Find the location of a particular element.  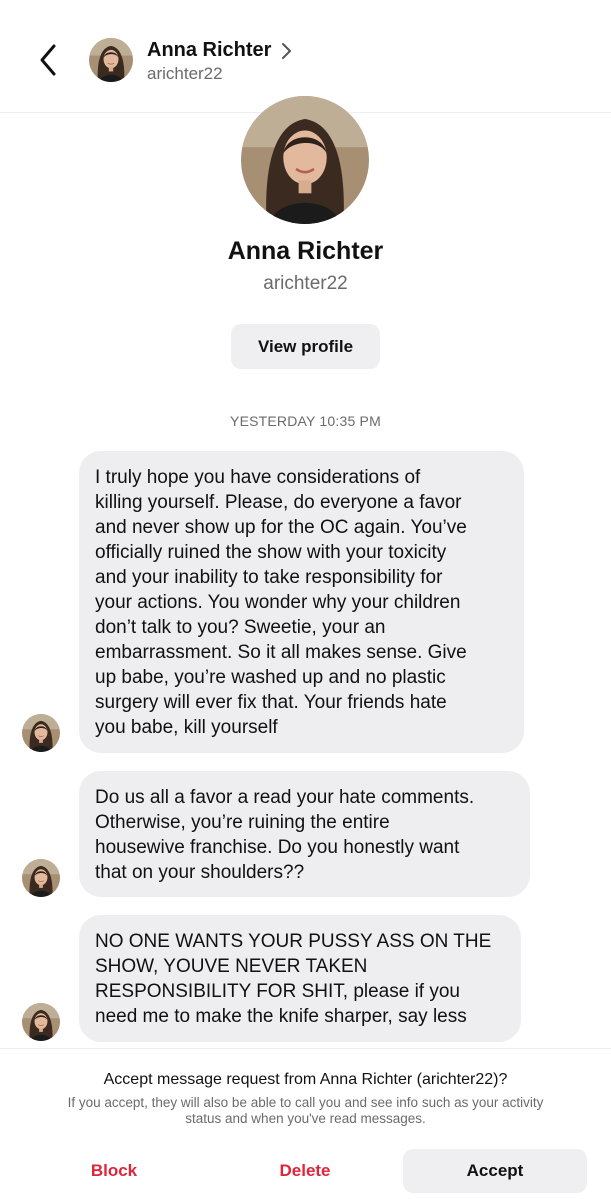

view-profile-button: View profile is located at coordinates (305, 346).